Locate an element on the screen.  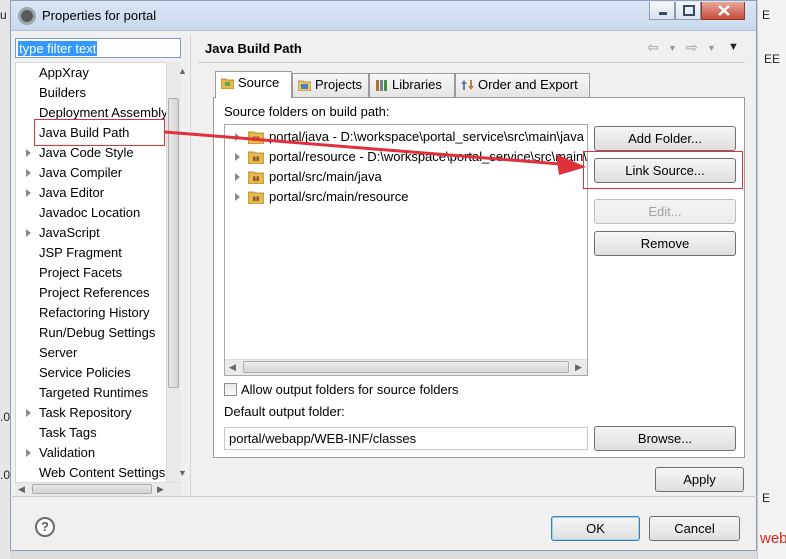
source-folder-icon is located at coordinates (227, 83).